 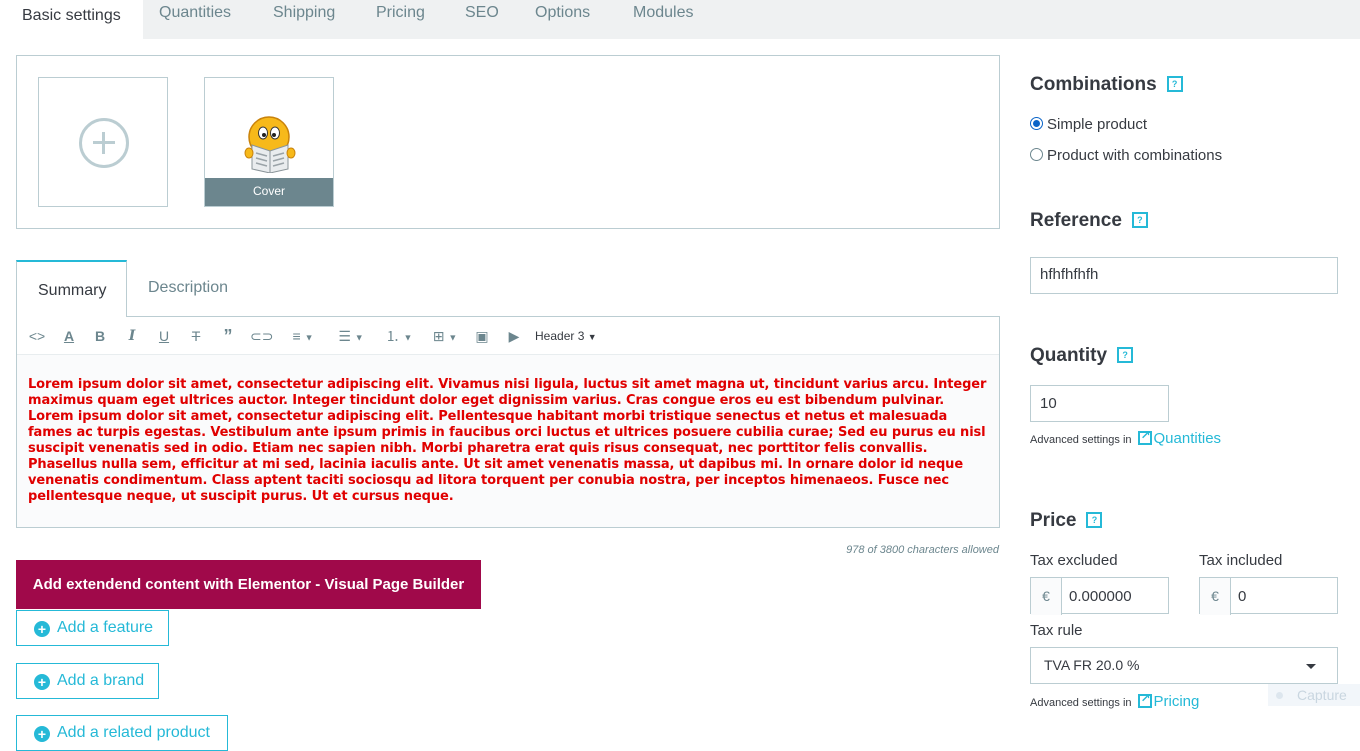 What do you see at coordinates (1056, 630) in the screenshot?
I see `tax-rule-label: Tax rule` at bounding box center [1056, 630].